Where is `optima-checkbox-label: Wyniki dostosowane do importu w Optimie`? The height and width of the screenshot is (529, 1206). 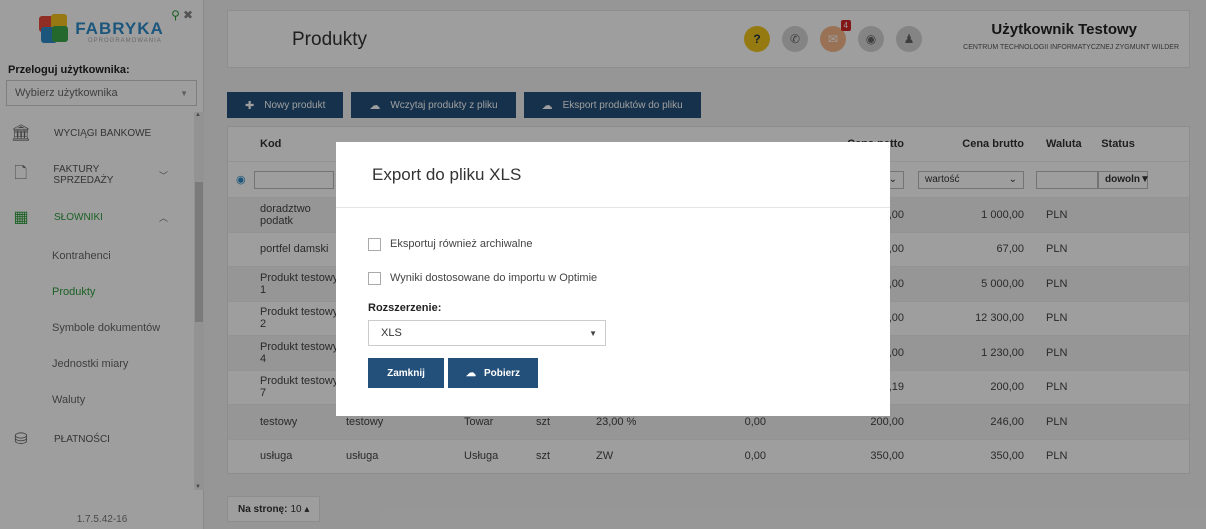 optima-checkbox-label: Wyniki dostosowane do importu w Optimie is located at coordinates (494, 278).